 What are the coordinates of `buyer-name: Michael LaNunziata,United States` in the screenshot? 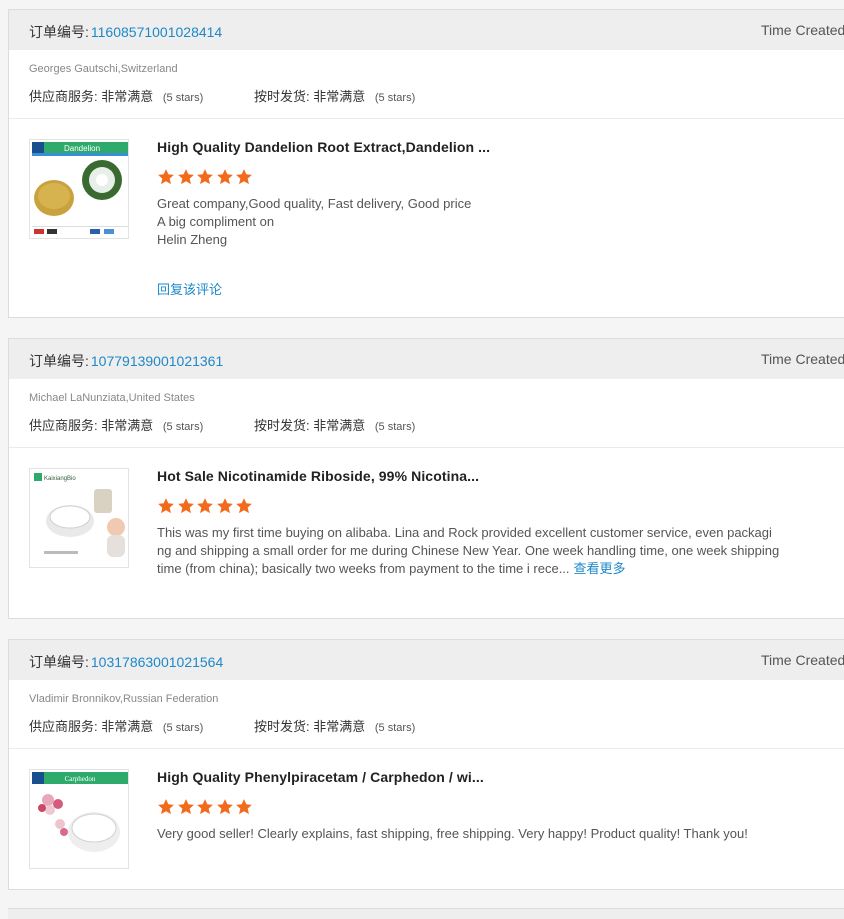 It's located at (112, 398).